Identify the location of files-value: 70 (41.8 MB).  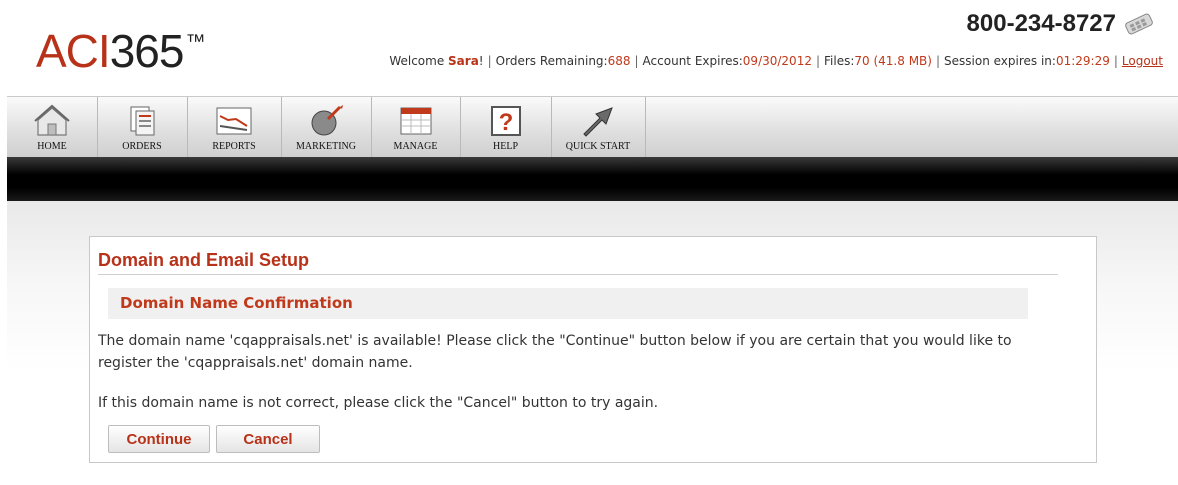
(893, 61).